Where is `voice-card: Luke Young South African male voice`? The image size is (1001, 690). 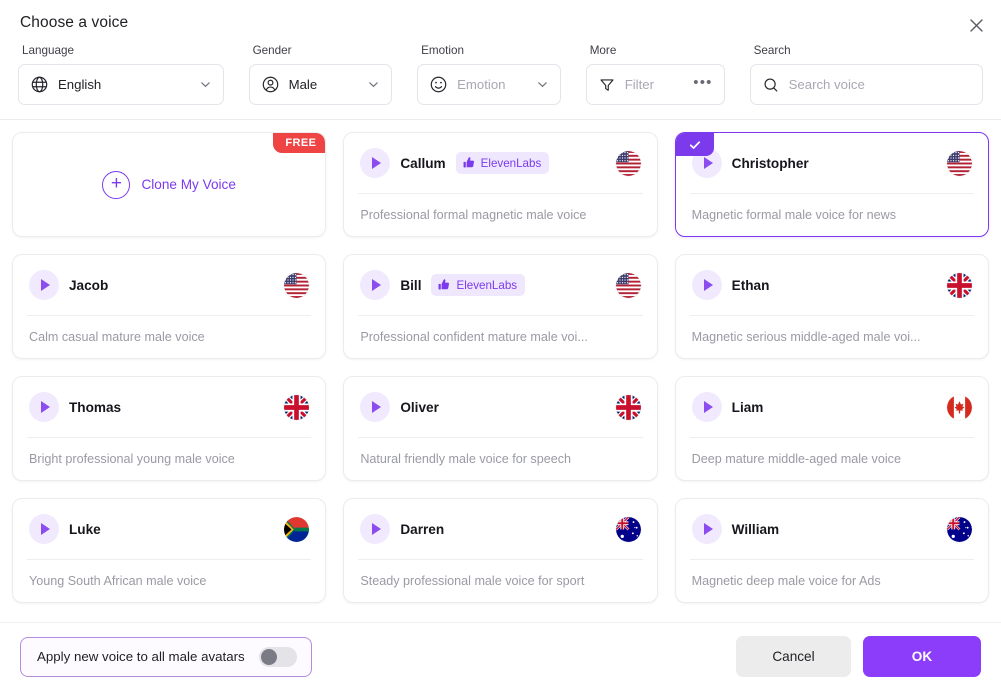
voice-card: Luke Young South African male voice is located at coordinates (169, 550).